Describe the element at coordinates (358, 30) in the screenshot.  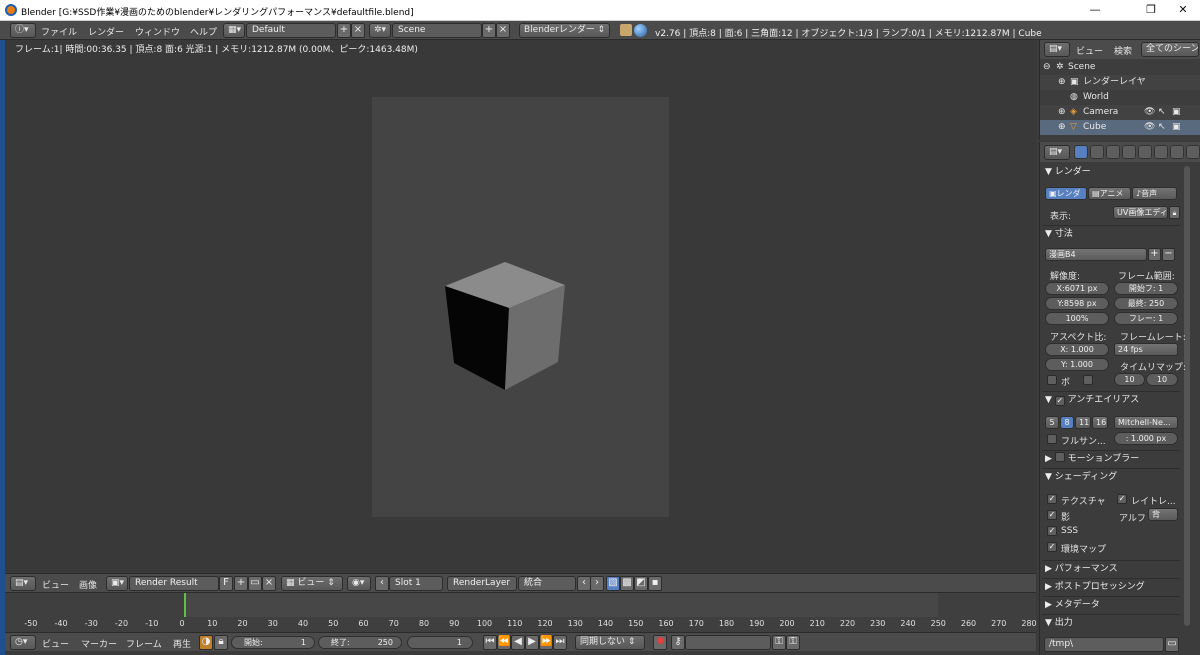
I see `remove-screen-button: ×` at that location.